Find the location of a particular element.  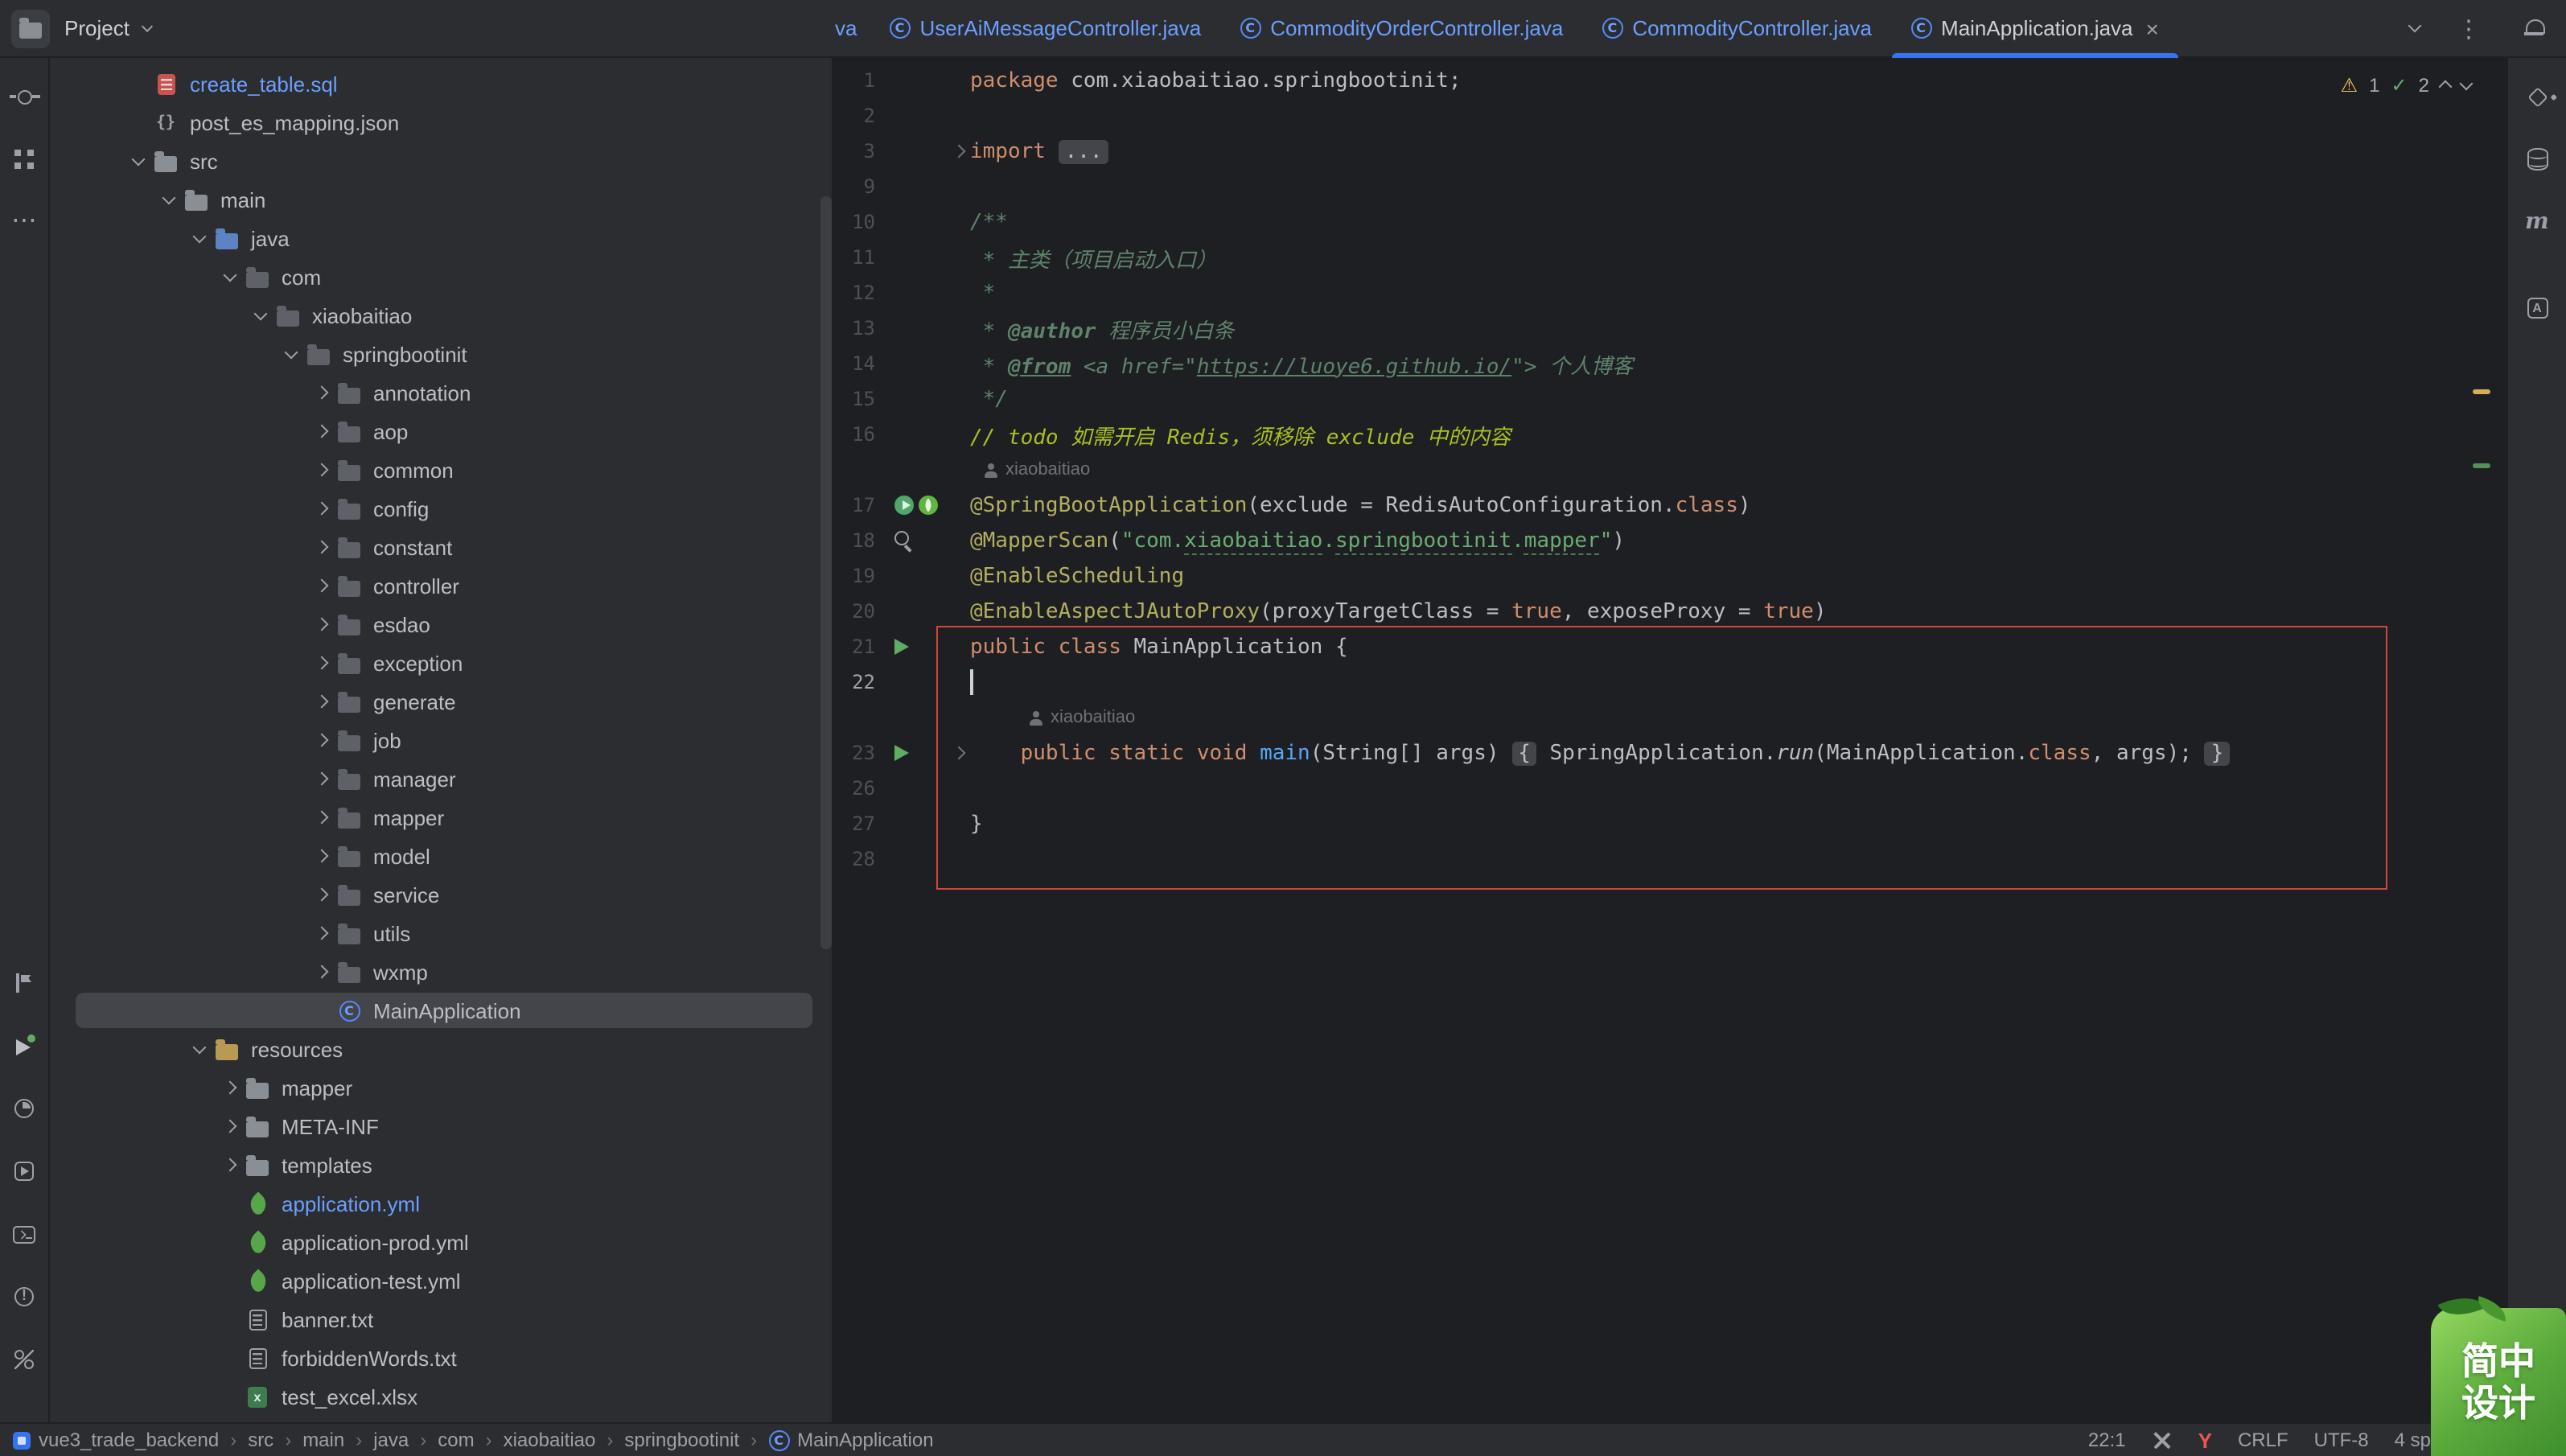

editor-tab: C CommodityController.java is located at coordinates (1736, 28).